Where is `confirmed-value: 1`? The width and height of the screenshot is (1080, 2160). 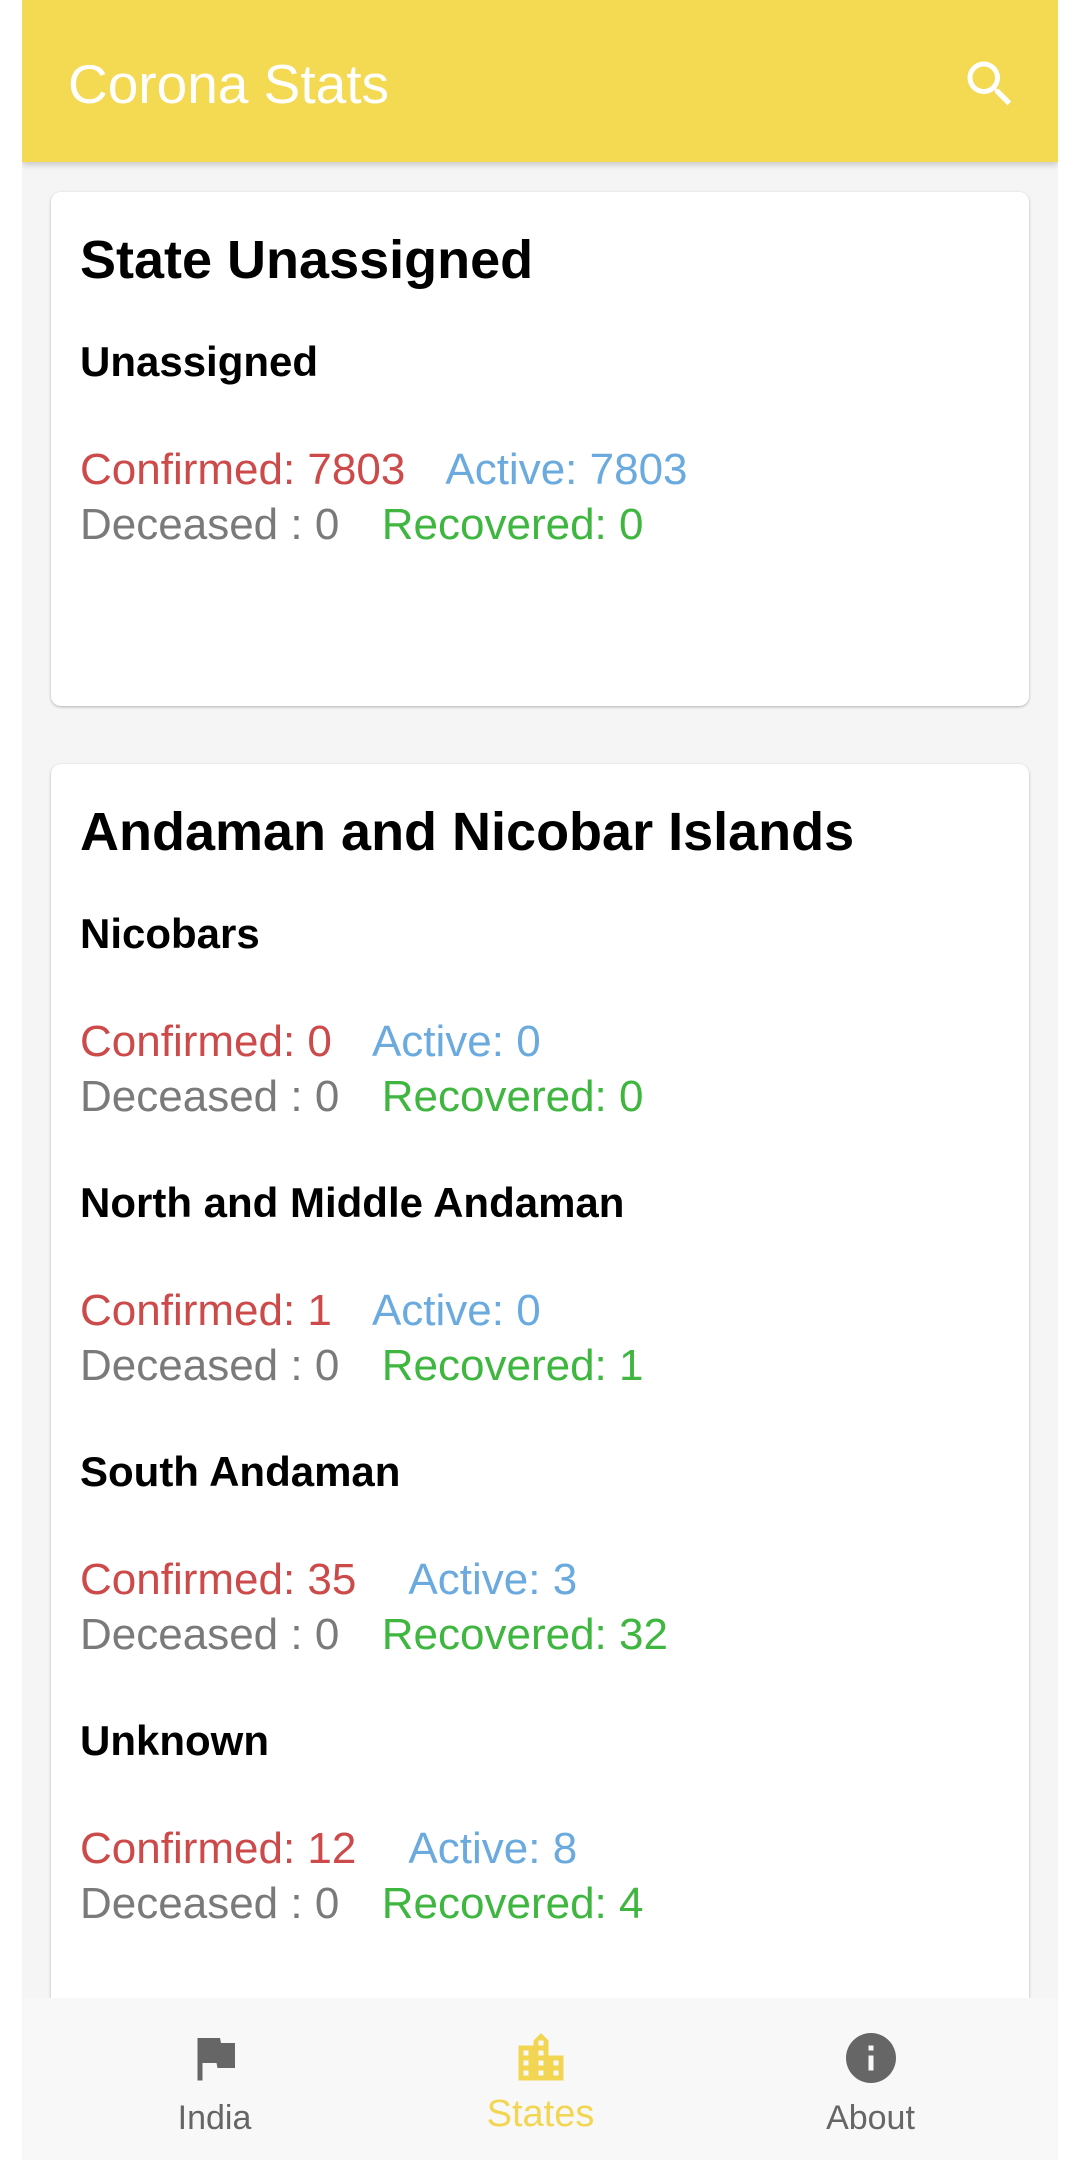
confirmed-value: 1 is located at coordinates (319, 1310).